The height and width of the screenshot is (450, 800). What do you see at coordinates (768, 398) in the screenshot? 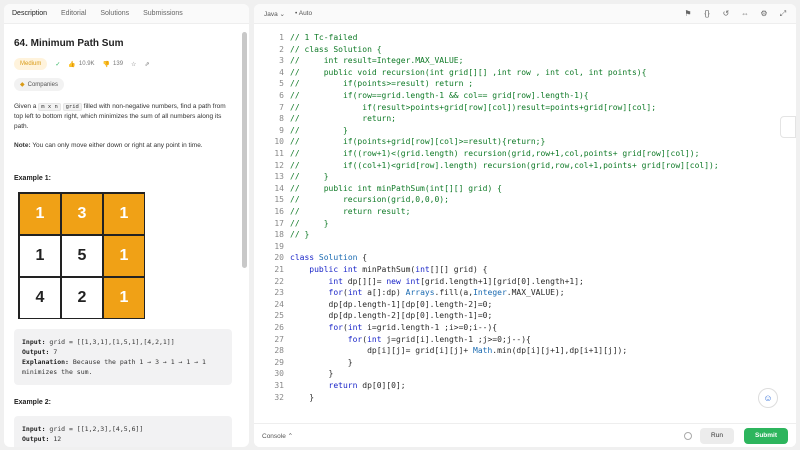
I see `feedback-chat-icon: ☺` at bounding box center [768, 398].